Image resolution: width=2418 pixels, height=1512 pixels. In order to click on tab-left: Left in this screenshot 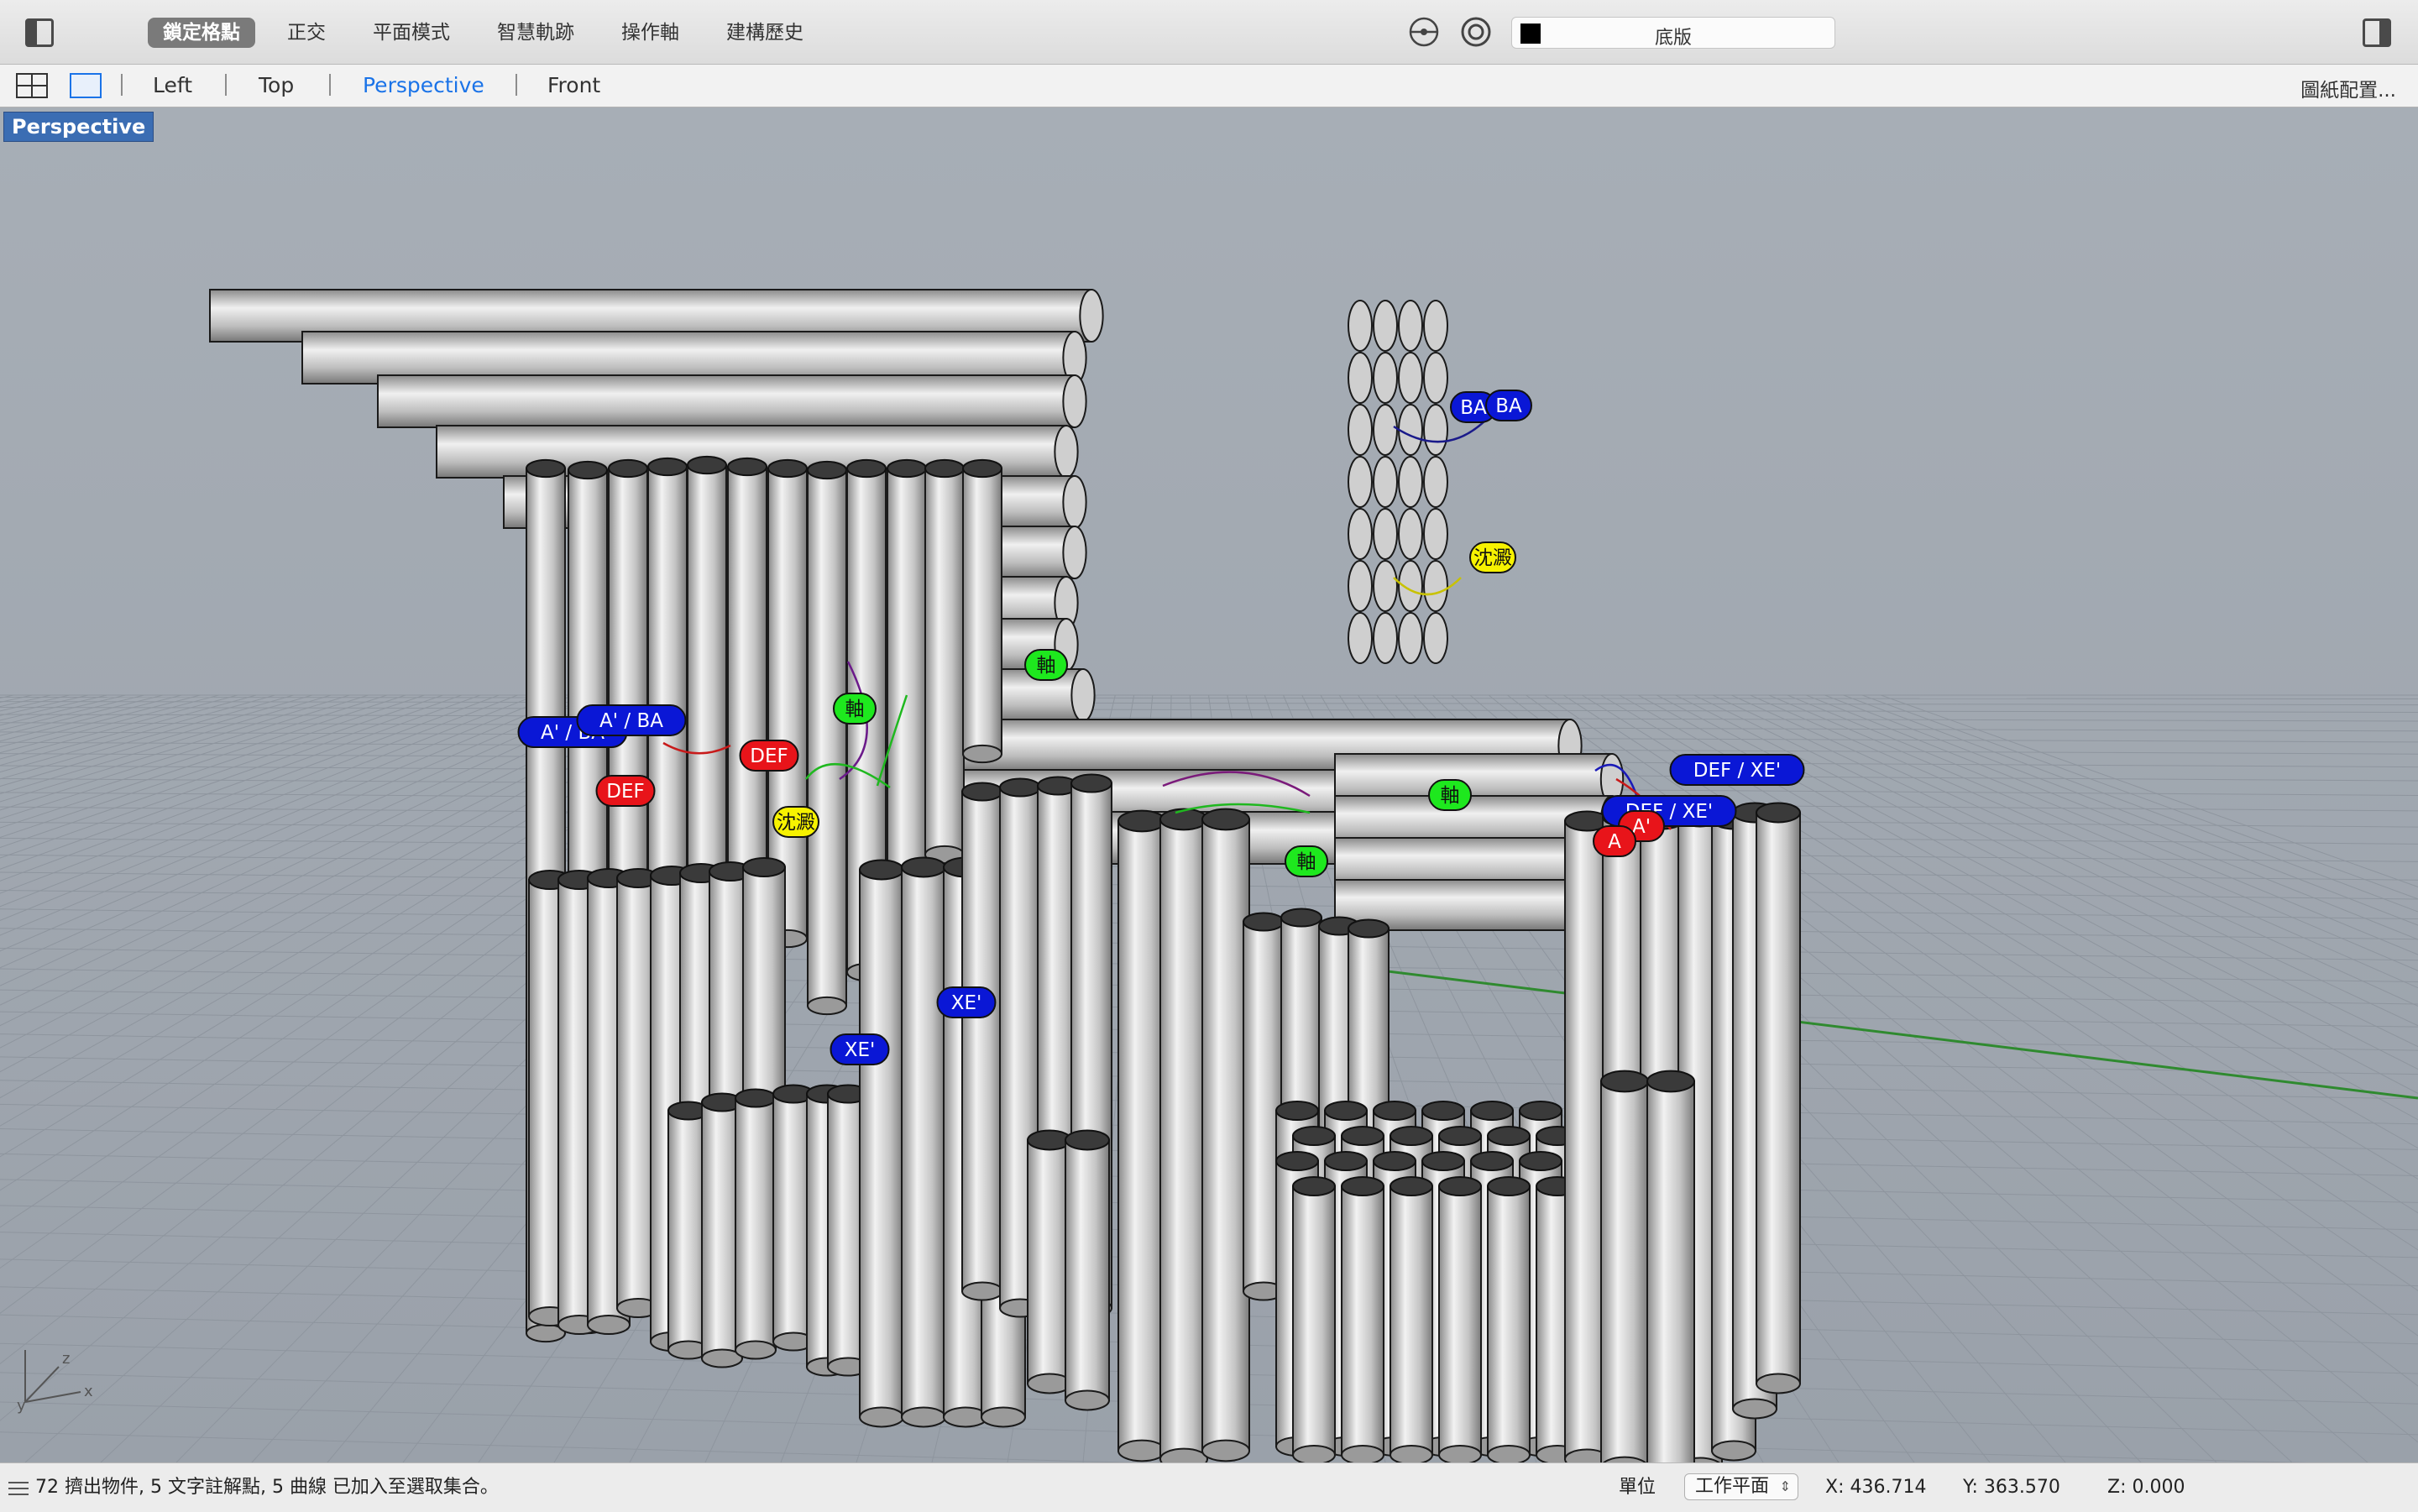, I will do `click(172, 85)`.